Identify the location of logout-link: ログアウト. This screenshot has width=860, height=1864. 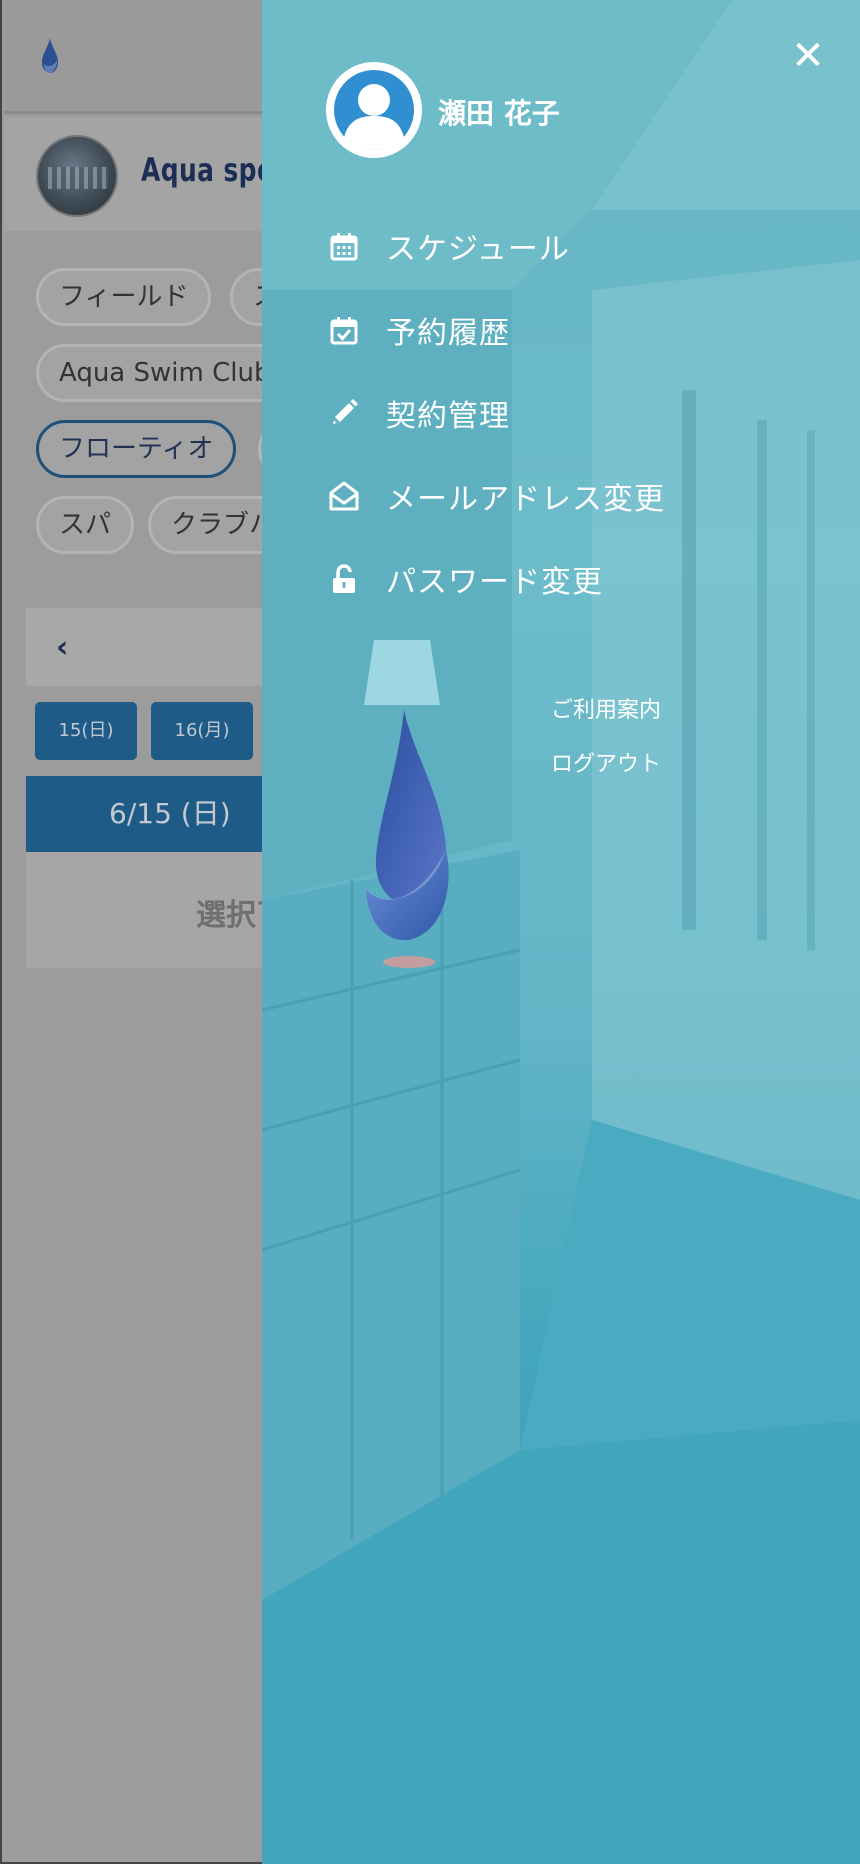
(606, 762).